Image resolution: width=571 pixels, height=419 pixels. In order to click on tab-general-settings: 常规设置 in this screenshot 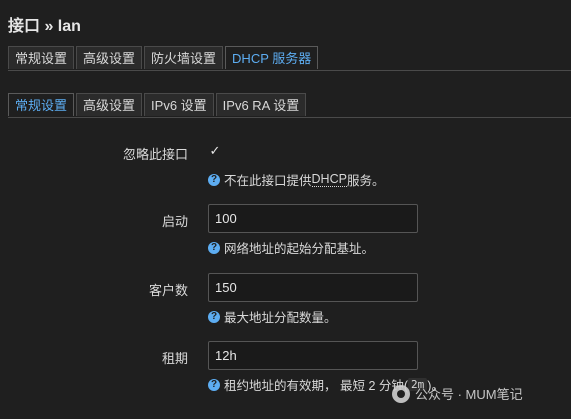, I will do `click(41, 57)`.